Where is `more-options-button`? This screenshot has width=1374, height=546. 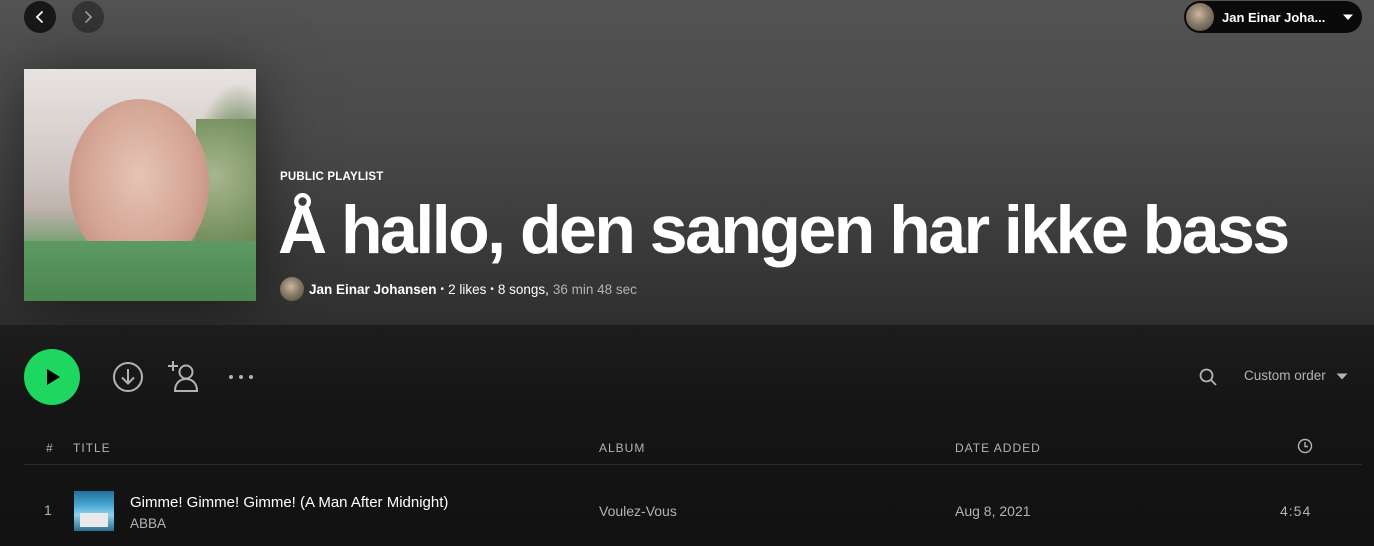
more-options-button is located at coordinates (241, 377).